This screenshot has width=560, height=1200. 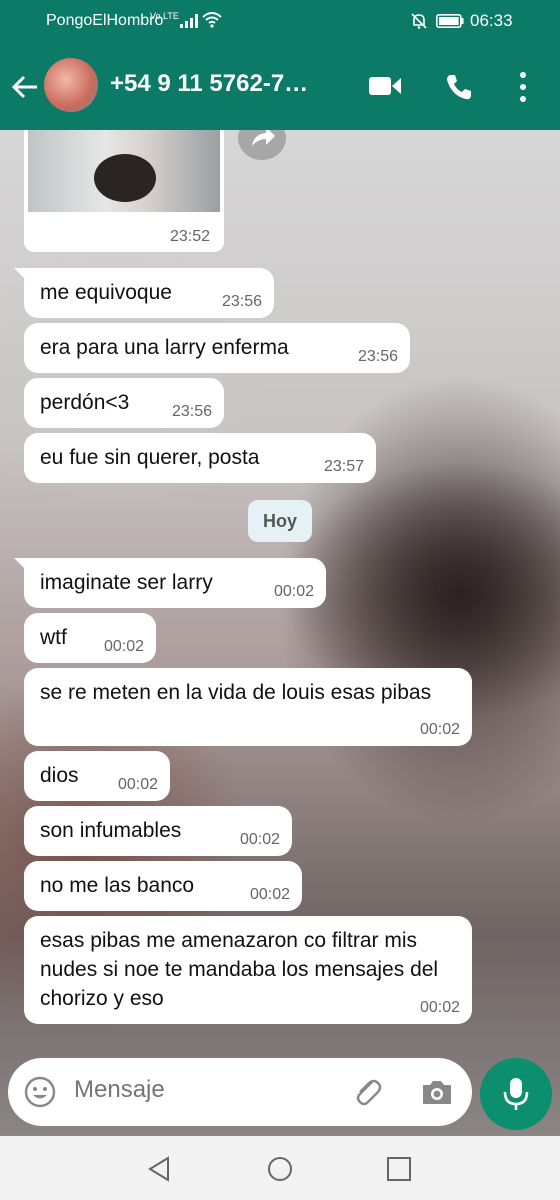 I want to click on message-time: 23:52, so click(x=189, y=236).